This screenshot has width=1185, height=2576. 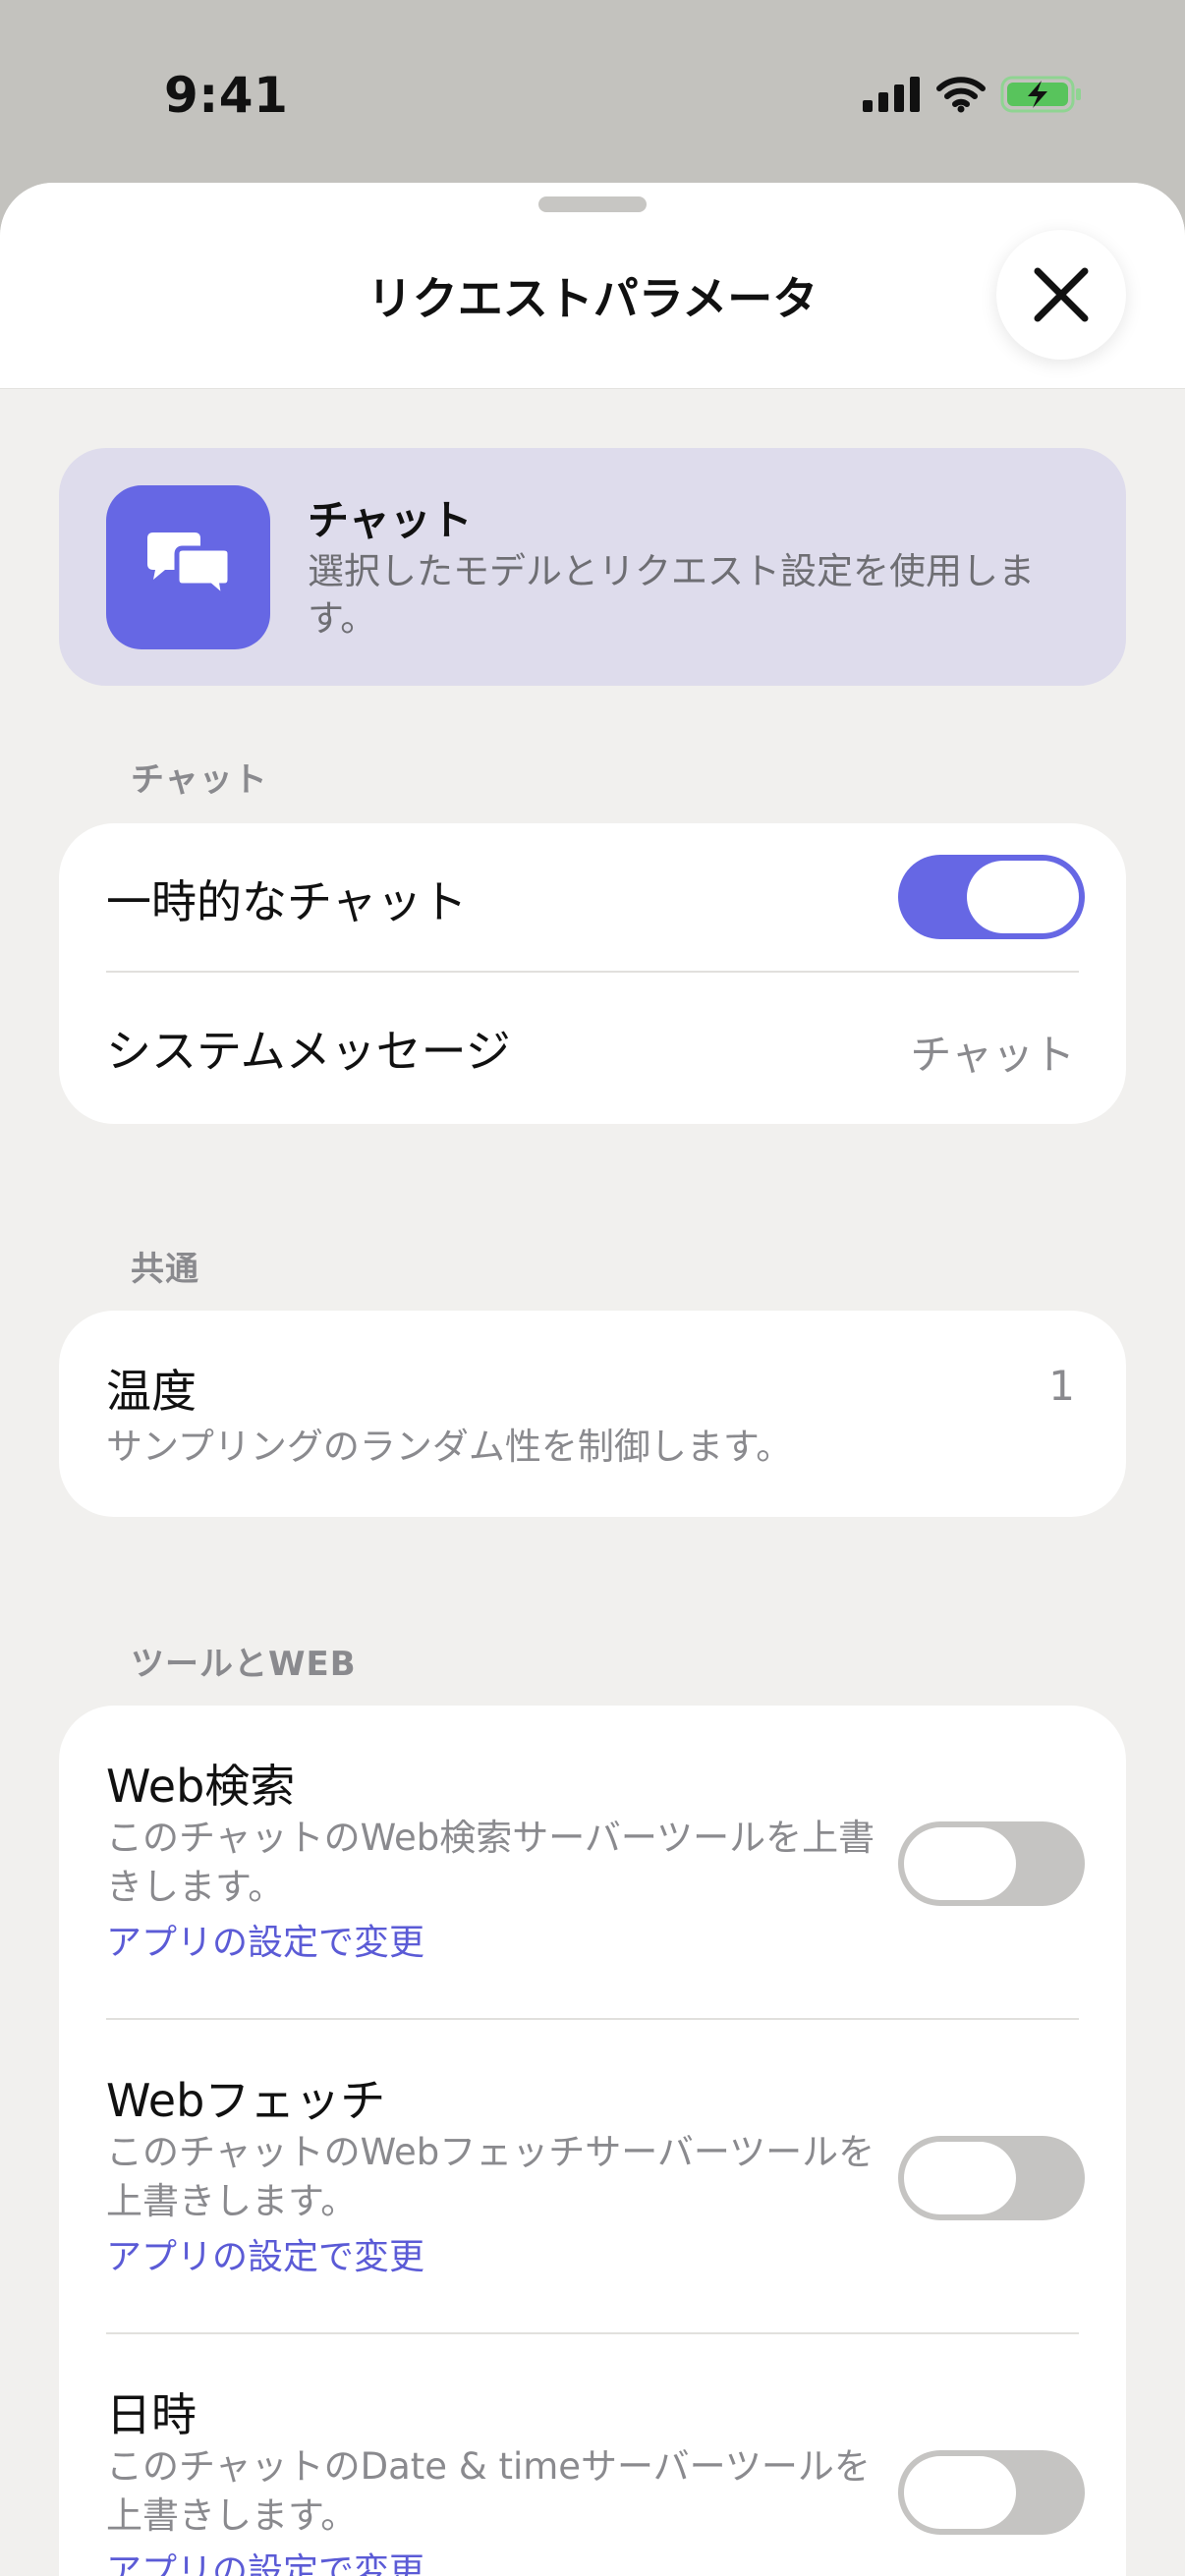 What do you see at coordinates (489, 2491) in the screenshot?
I see `datetime-description: このチャットのDate & timeサーバーツールを上書きします。` at bounding box center [489, 2491].